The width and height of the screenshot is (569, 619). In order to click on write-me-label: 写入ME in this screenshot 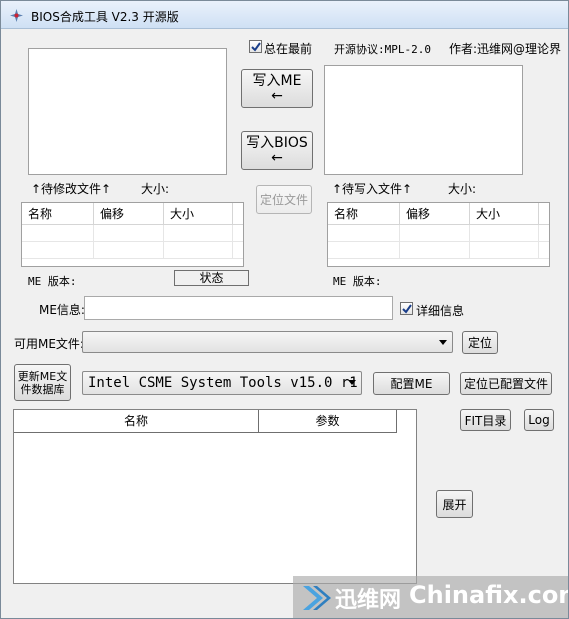, I will do `click(277, 80)`.